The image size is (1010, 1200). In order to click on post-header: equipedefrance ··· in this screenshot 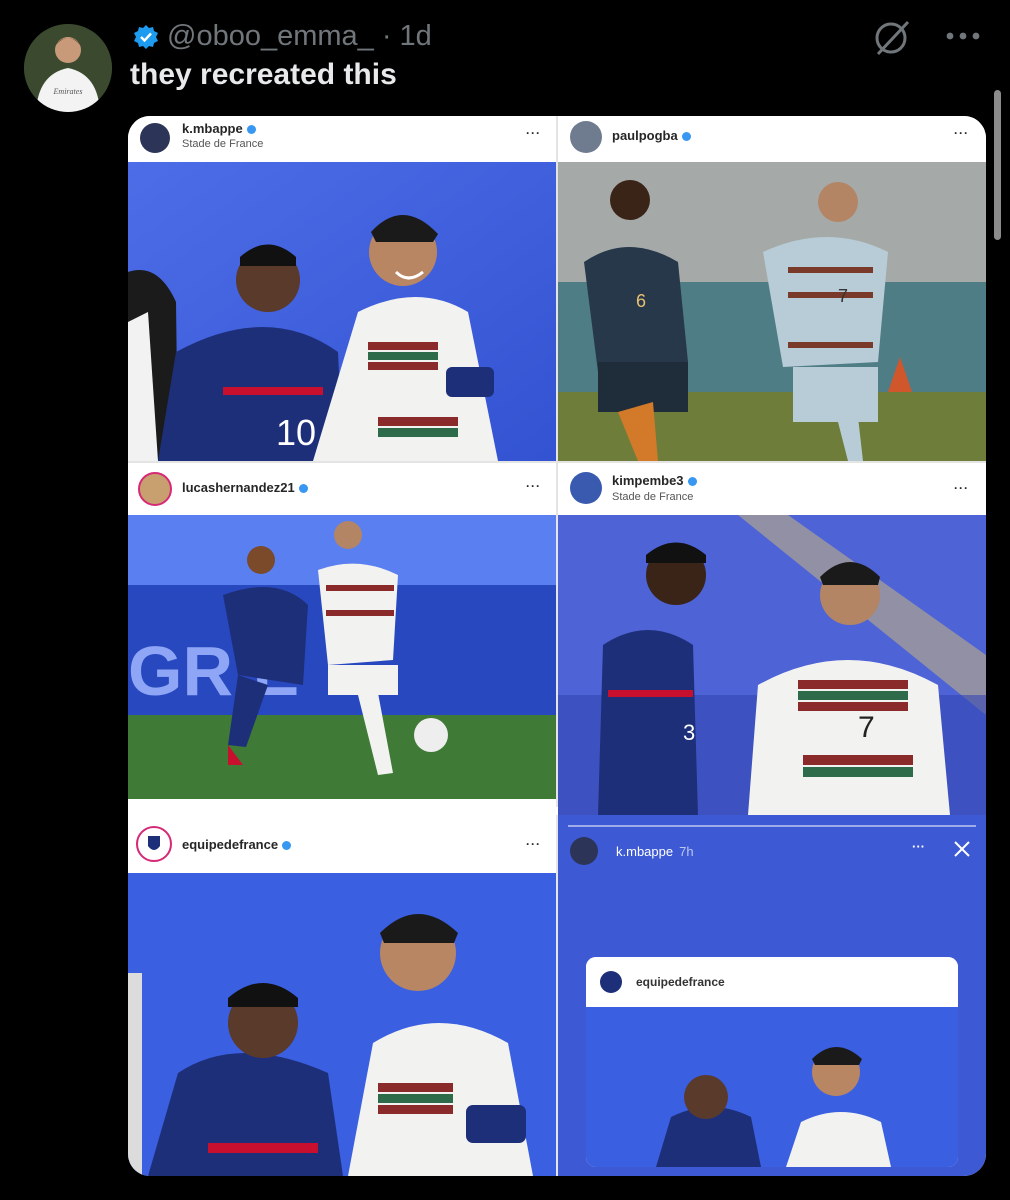, I will do `click(342, 844)`.